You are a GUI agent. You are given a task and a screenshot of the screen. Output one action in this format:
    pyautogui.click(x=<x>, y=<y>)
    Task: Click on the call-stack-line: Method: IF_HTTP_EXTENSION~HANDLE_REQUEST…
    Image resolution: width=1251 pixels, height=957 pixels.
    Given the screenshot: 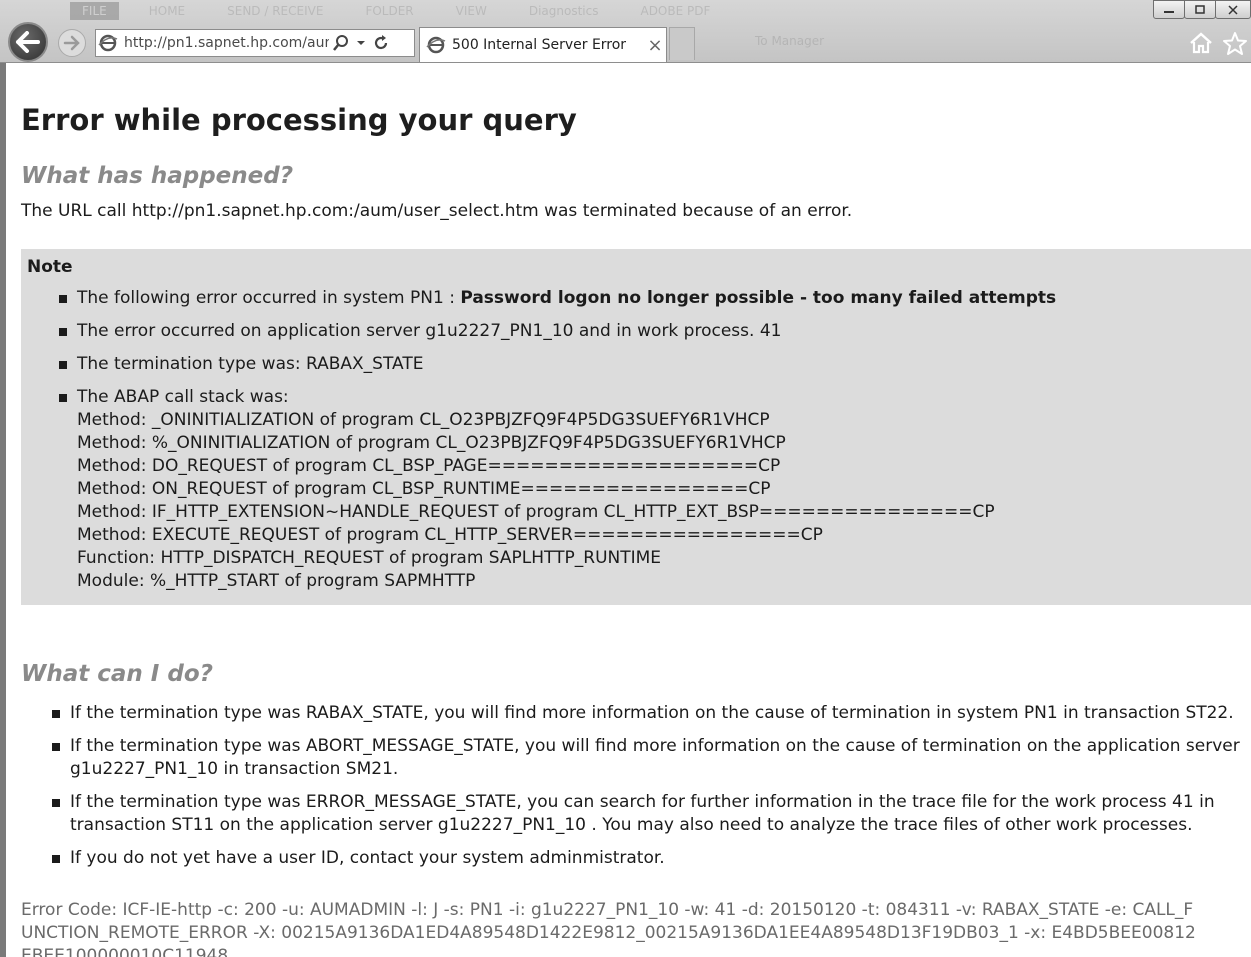 What is the action you would take?
    pyautogui.click(x=536, y=512)
    